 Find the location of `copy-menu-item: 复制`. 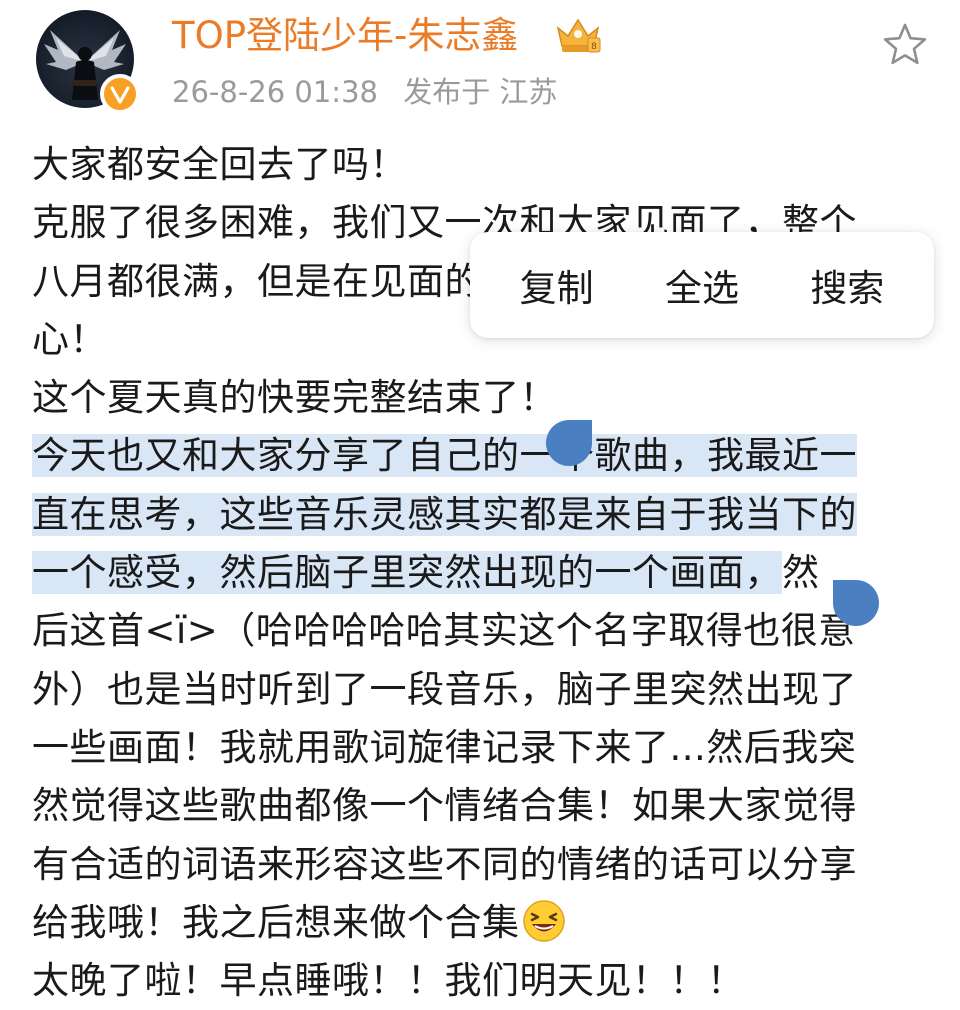

copy-menu-item: 复制 is located at coordinates (557, 285).